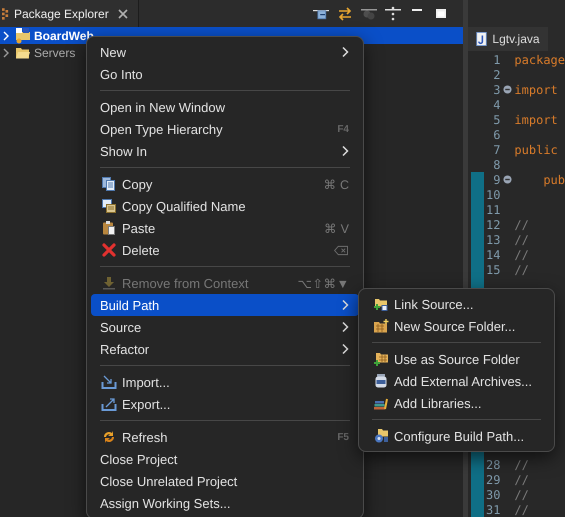 The height and width of the screenshot is (517, 565). What do you see at coordinates (323, 283) in the screenshot?
I see `shortcut-text: ⌥⇧⌘▼` at bounding box center [323, 283].